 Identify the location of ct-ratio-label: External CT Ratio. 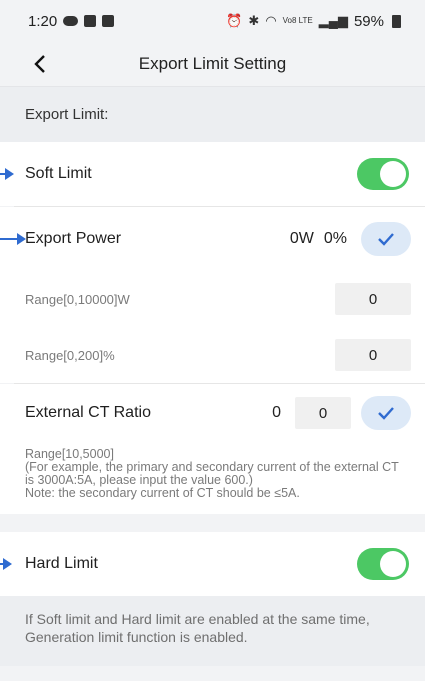
(88, 412).